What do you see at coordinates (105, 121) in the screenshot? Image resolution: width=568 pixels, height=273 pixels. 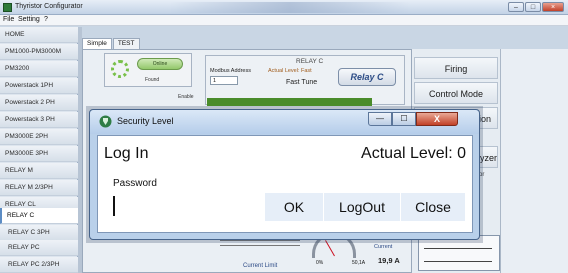 I see `shield-icon` at bounding box center [105, 121].